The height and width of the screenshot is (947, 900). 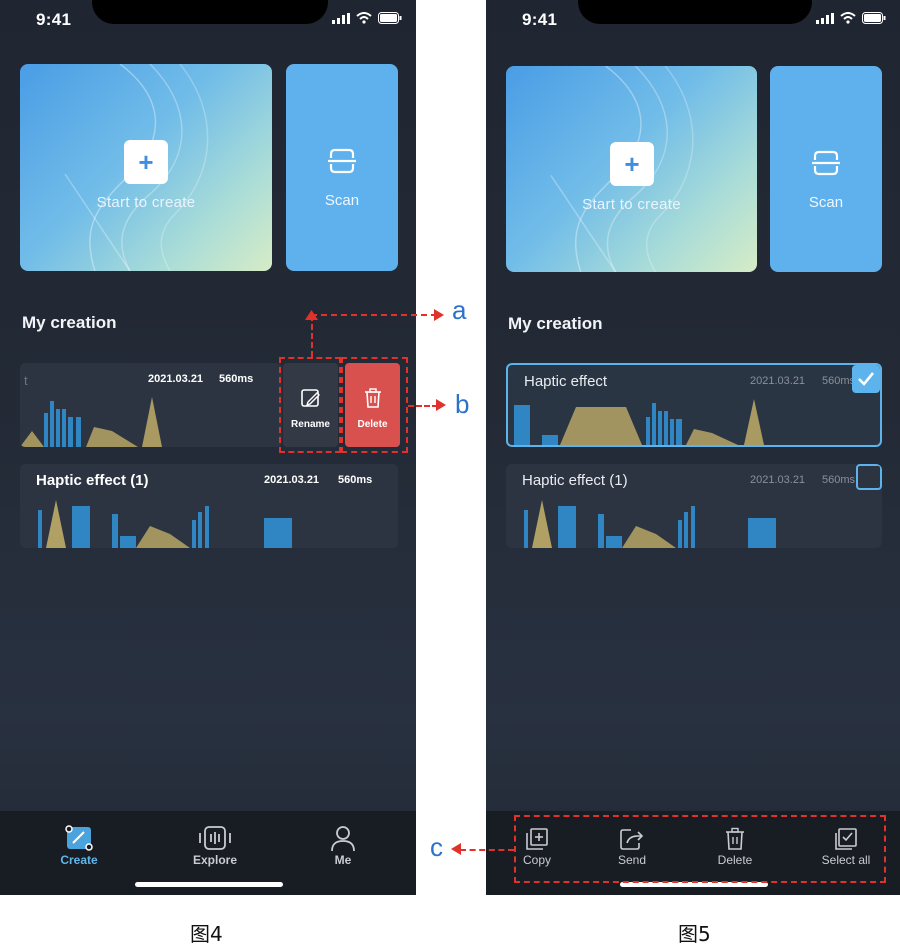 I want to click on annotation-box-actions, so click(x=700, y=849).